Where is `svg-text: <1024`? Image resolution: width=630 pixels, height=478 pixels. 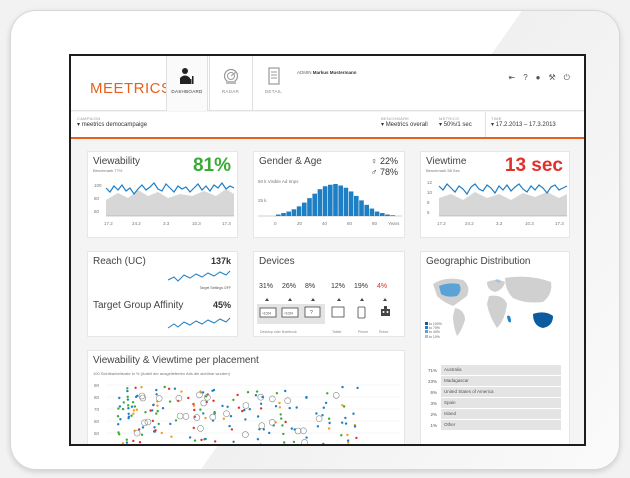
svg-text: <1024 is located at coordinates (288, 314).